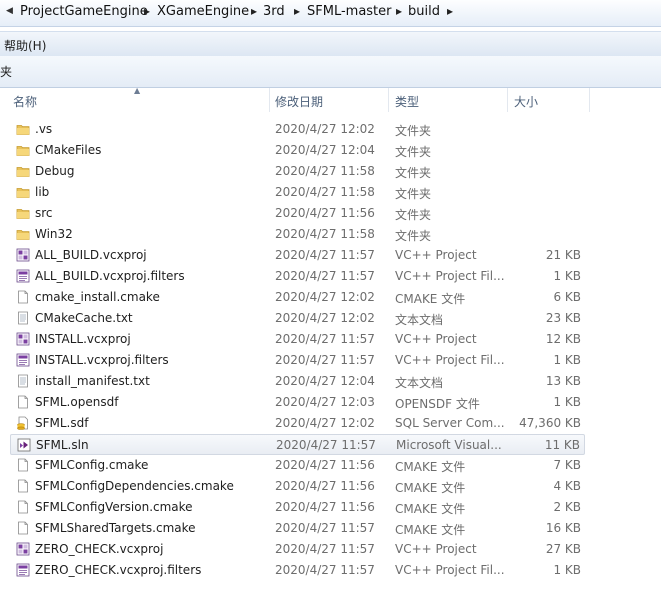  What do you see at coordinates (110, 276) in the screenshot?
I see `file-name: ALL_BUILD.vcxproj.filters` at bounding box center [110, 276].